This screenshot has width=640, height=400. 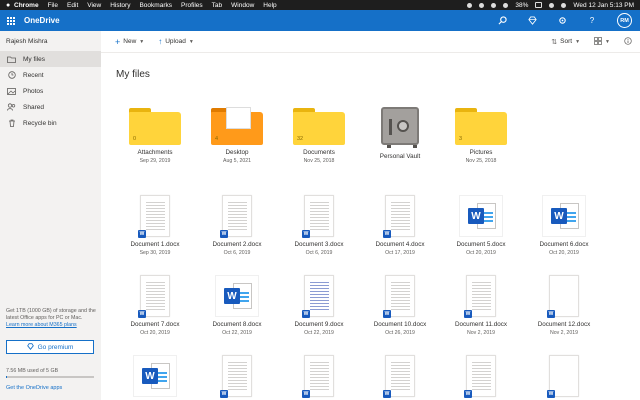 What do you see at coordinates (598, 41) in the screenshot?
I see `grid-view-icon` at bounding box center [598, 41].